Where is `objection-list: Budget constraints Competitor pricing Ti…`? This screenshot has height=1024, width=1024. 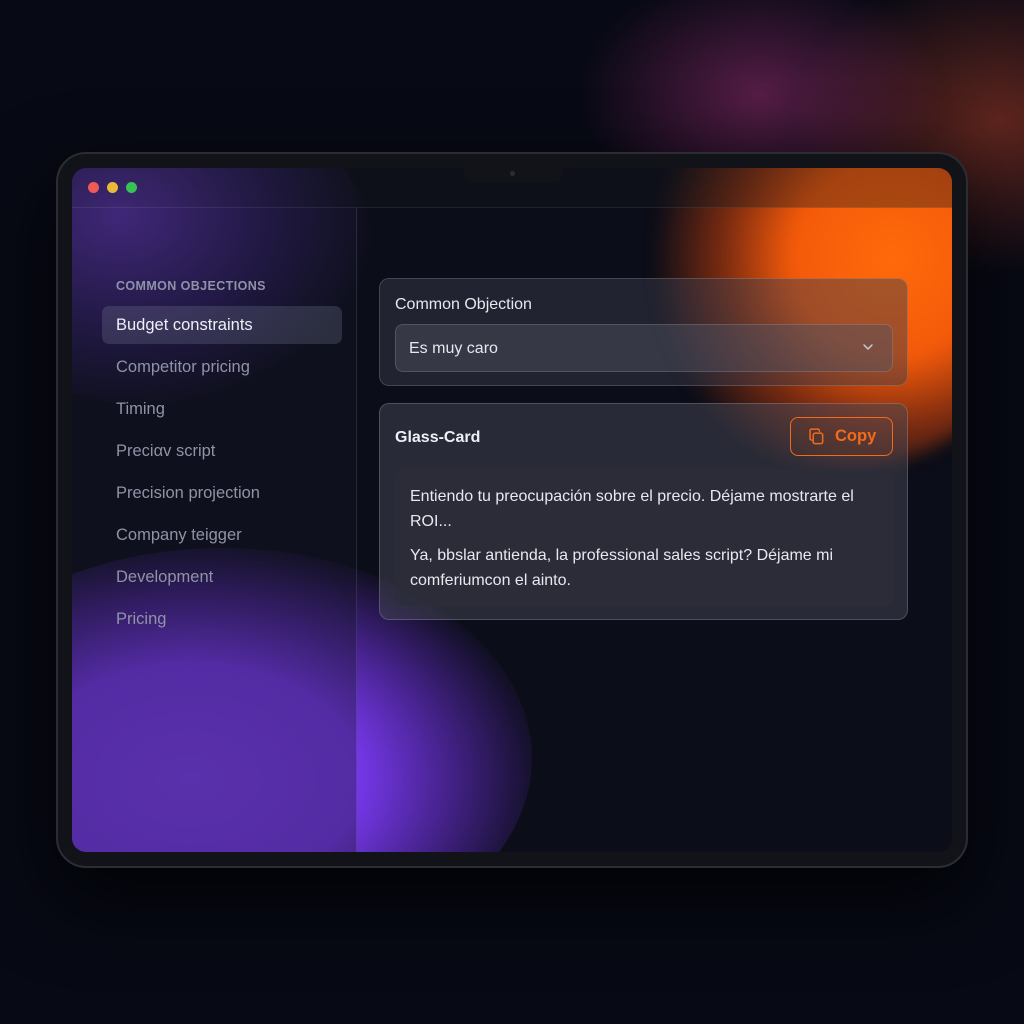
objection-list: Budget constraints Competitor pricing Ti… is located at coordinates (222, 474).